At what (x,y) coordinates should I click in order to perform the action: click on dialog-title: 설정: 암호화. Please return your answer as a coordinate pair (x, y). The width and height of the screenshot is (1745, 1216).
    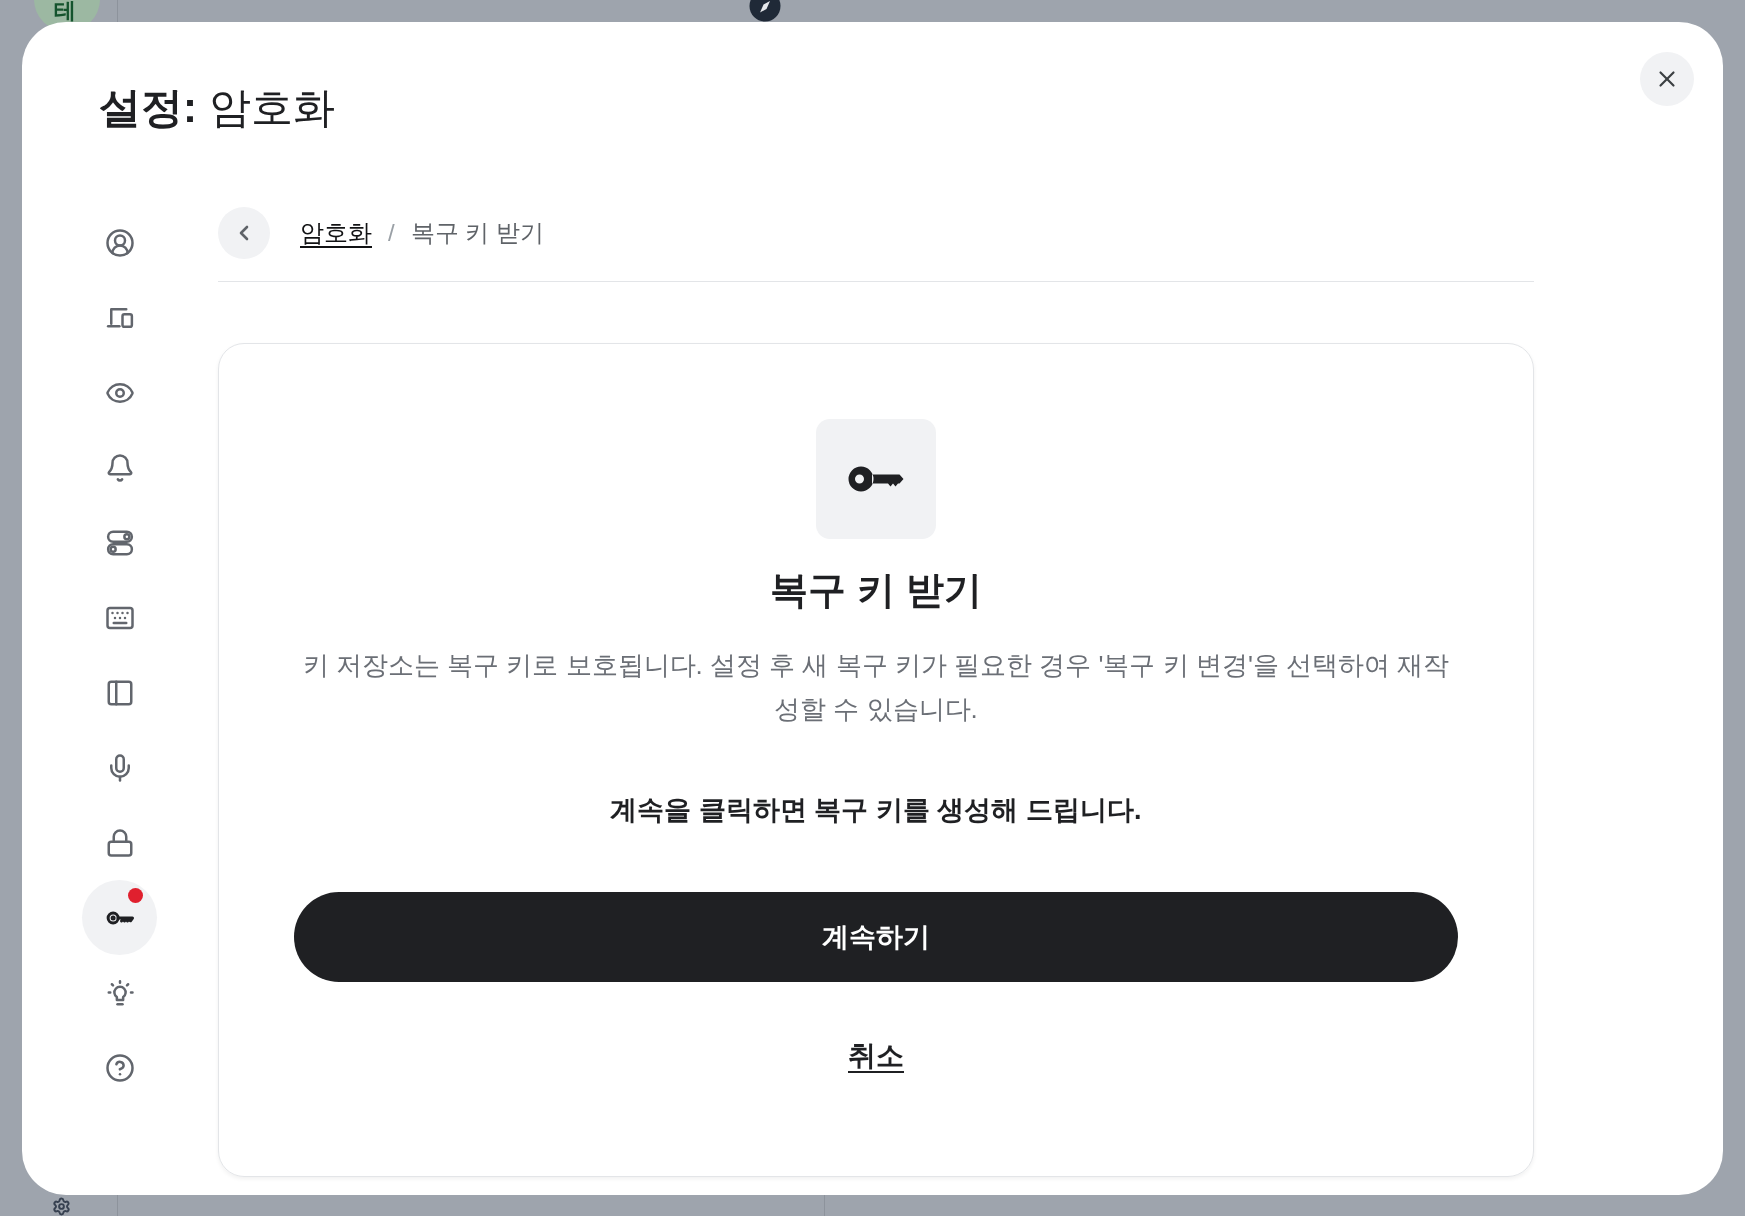
    Looking at the image, I should click on (217, 108).